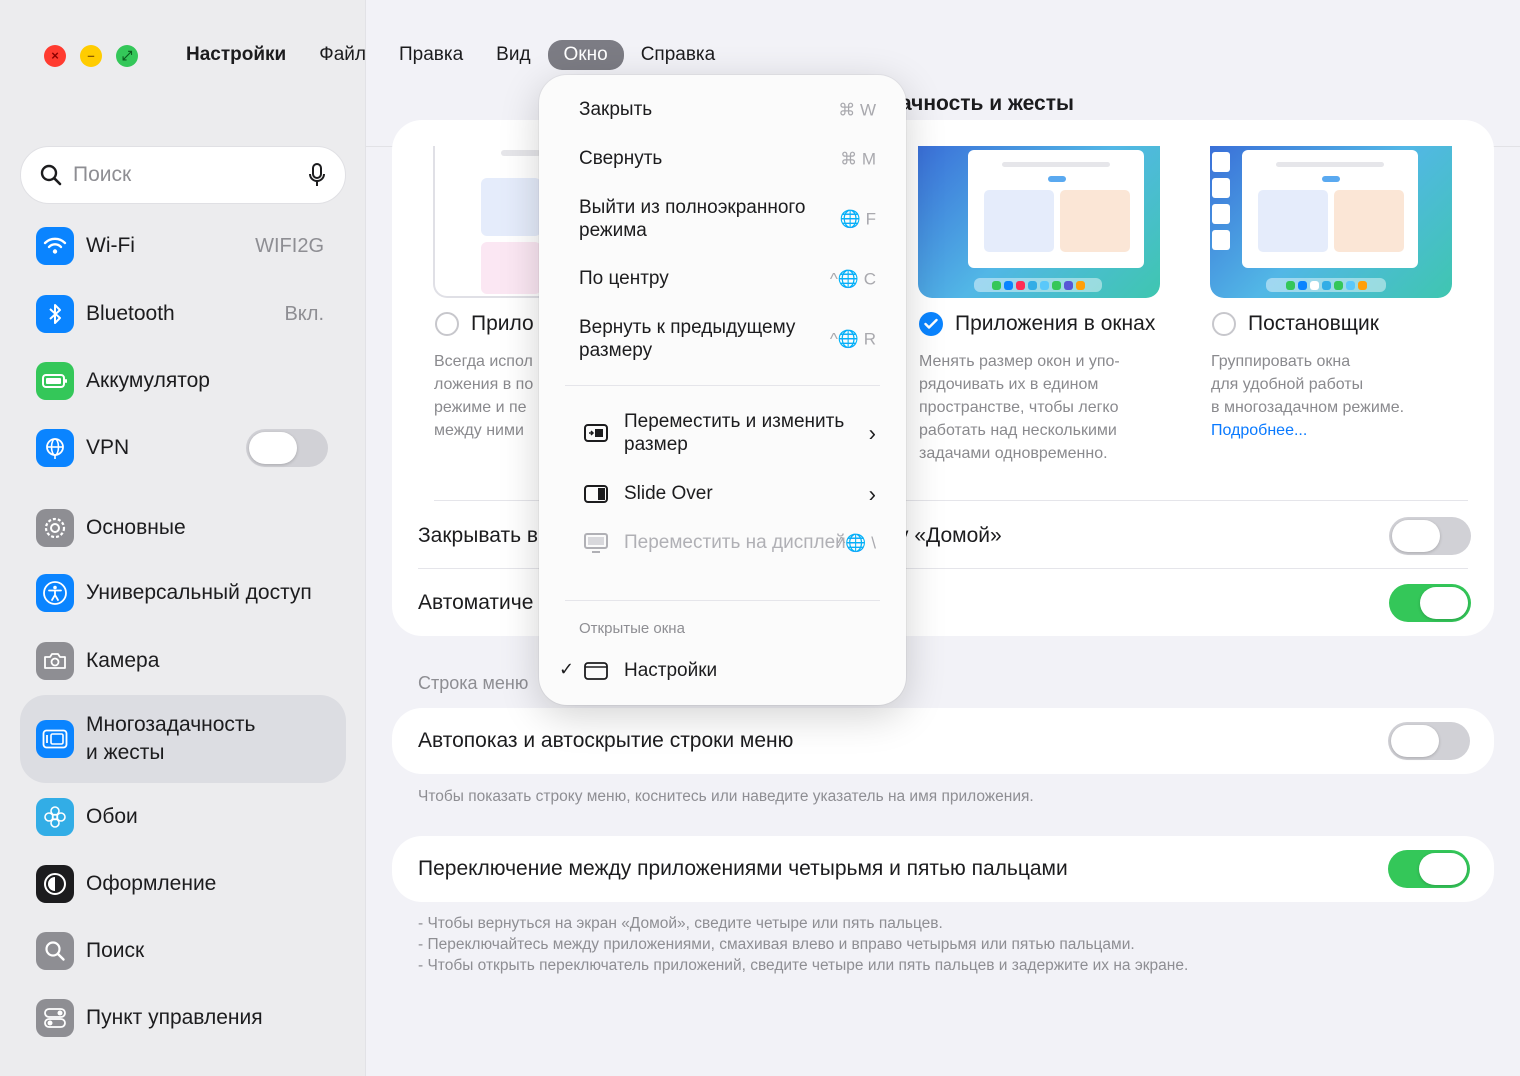  Describe the element at coordinates (1430, 603) in the screenshot. I see `auto-toggle` at that location.